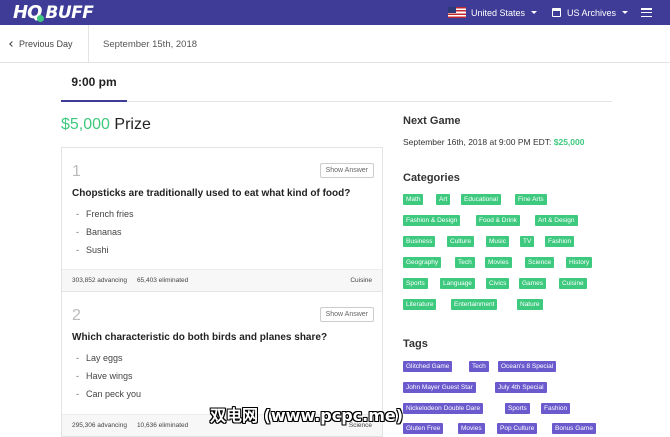 The image size is (670, 437). What do you see at coordinates (498, 12) in the screenshot?
I see `country-label: United States` at bounding box center [498, 12].